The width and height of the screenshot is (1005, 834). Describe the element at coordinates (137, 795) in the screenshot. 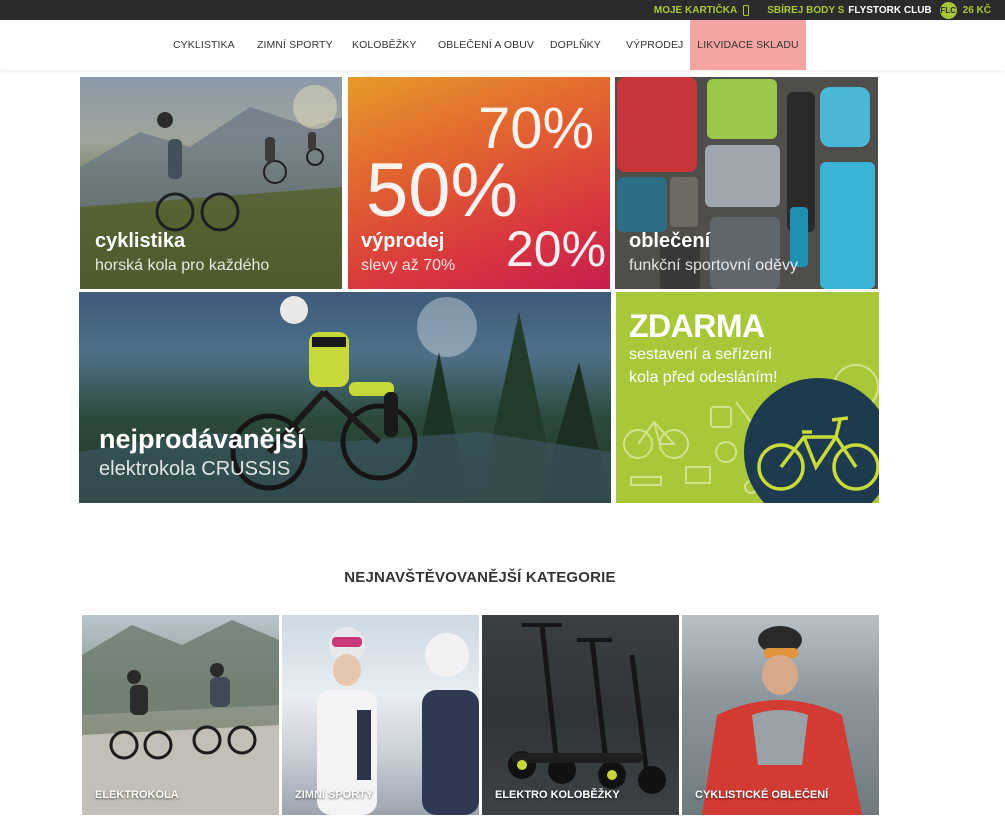

I see `category-label: ELEKTROKOLA` at that location.